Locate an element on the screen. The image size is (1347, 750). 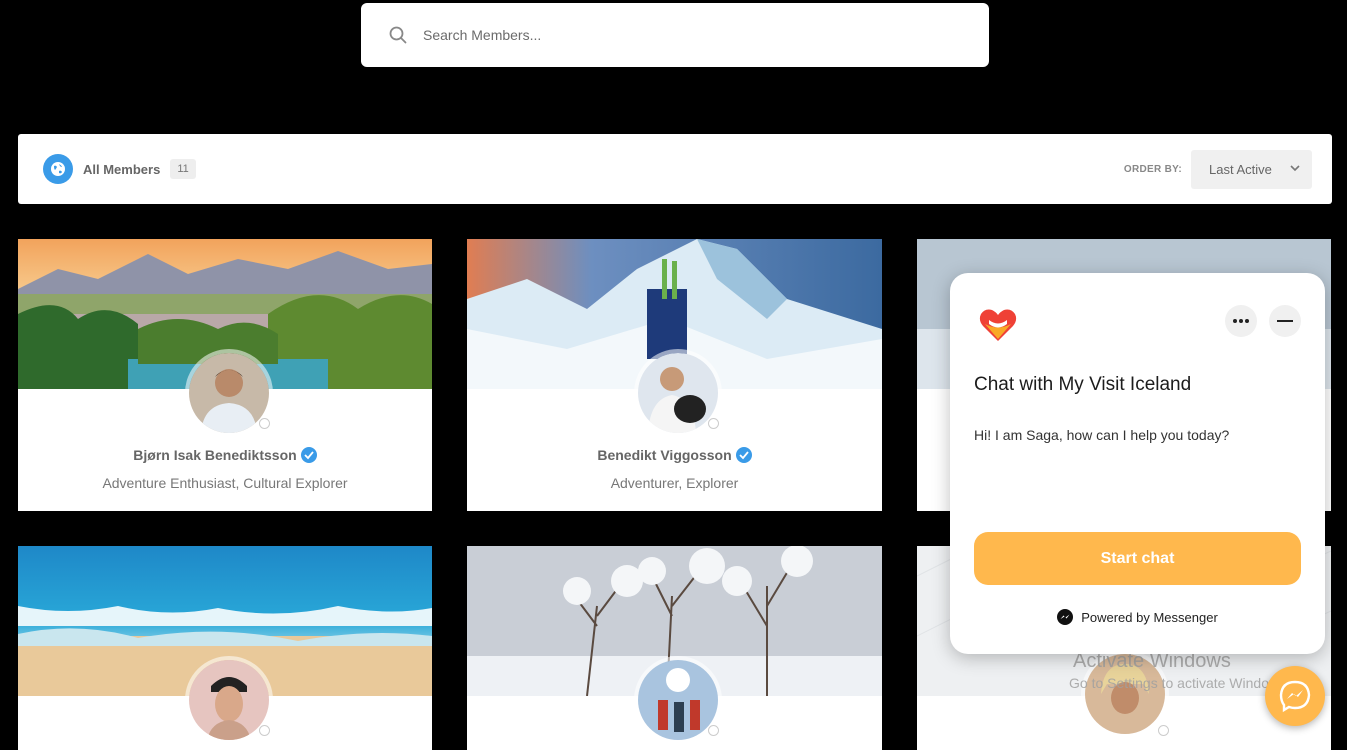
search-input is located at coordinates (683, 35).